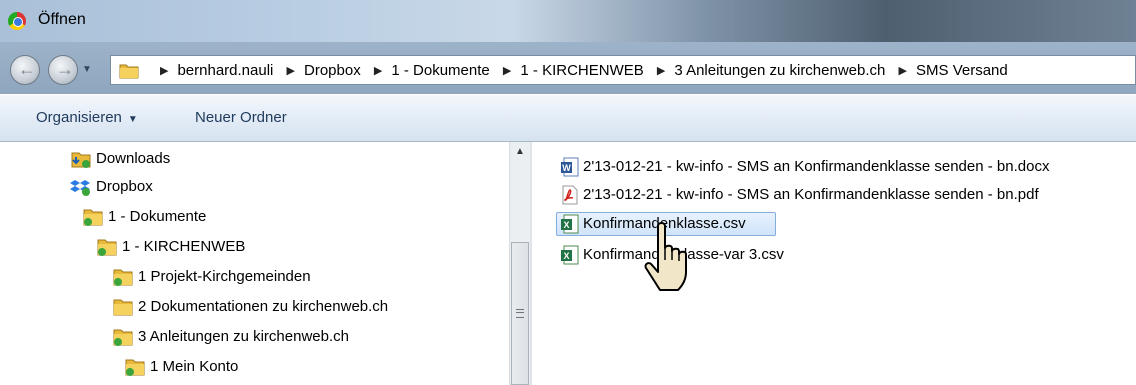 The image size is (1136, 385). I want to click on breadcrumb-item: 1 - KIRCHENWEB, so click(581, 70).